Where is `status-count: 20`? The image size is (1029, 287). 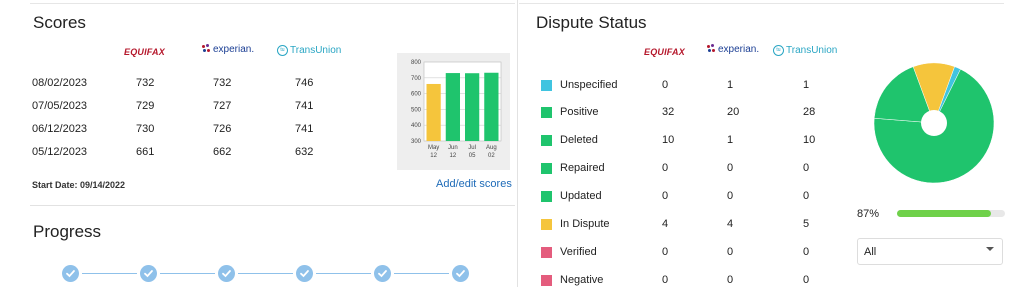
status-count: 20 is located at coordinates (733, 112).